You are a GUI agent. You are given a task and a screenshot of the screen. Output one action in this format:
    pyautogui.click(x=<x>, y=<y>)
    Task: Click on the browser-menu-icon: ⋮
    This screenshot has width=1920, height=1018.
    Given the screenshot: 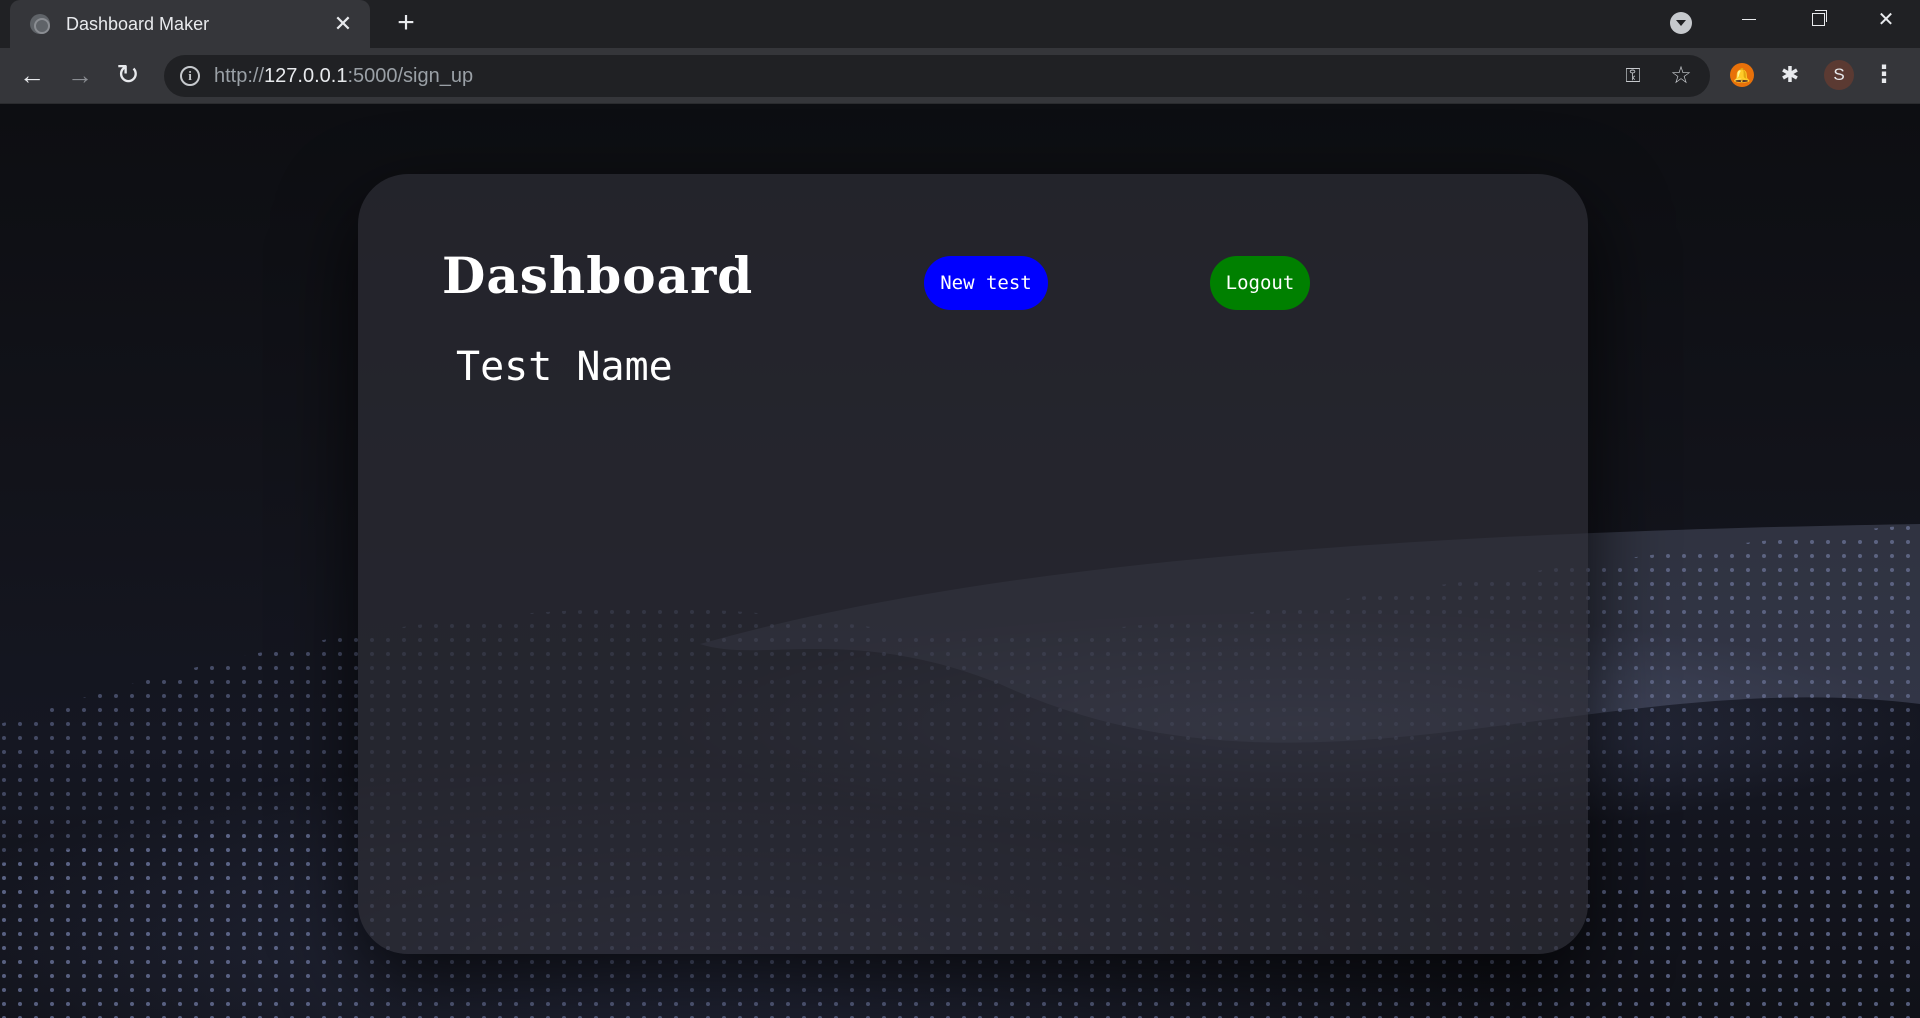 What is the action you would take?
    pyautogui.click(x=1884, y=75)
    